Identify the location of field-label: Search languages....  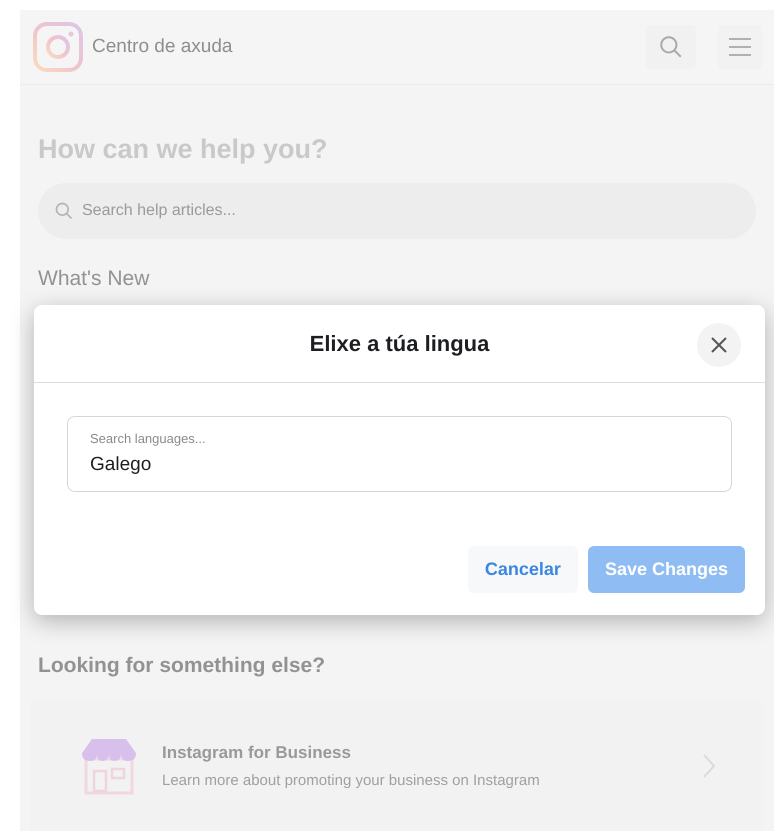
(148, 439).